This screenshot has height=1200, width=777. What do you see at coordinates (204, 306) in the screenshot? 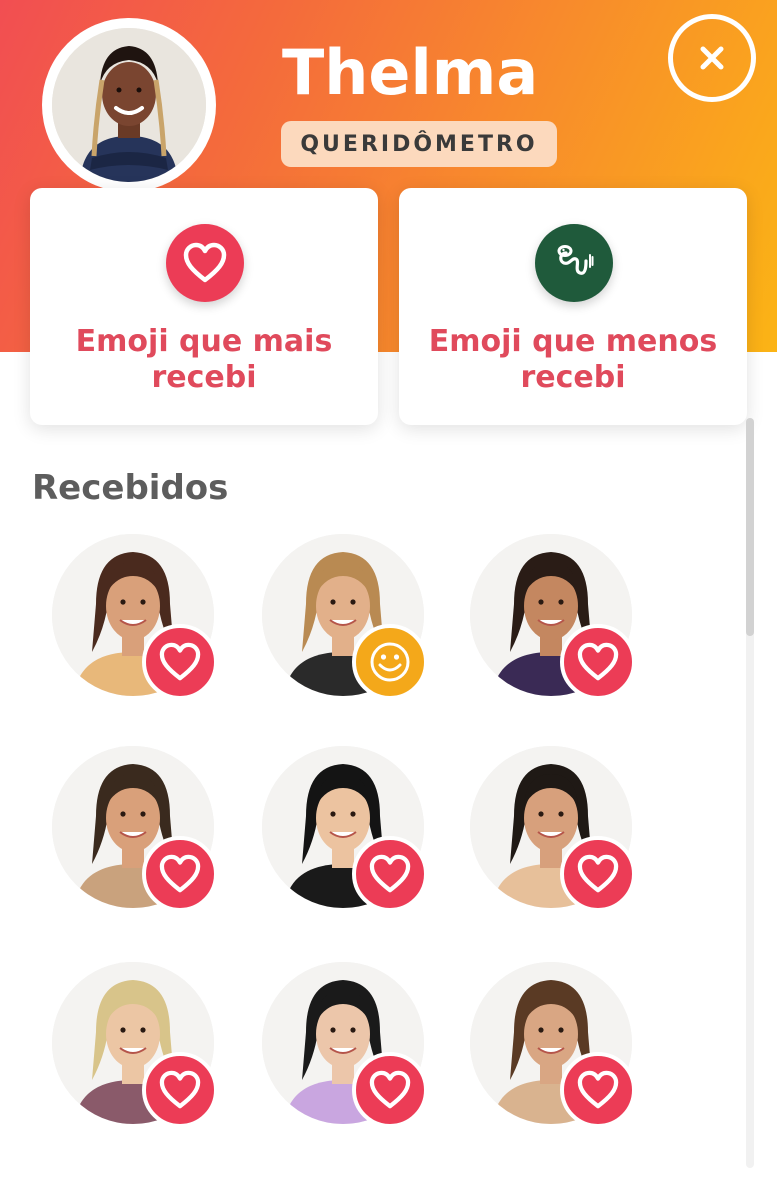
I see `most-received-emoji-card: Emoji que mais recebi` at bounding box center [204, 306].